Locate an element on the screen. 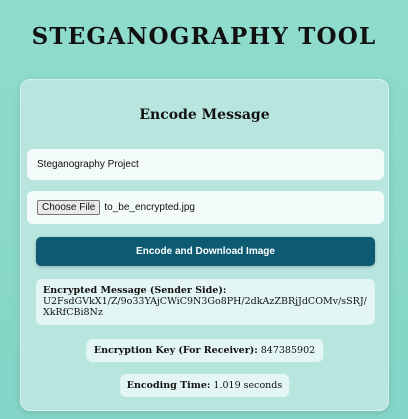  encoding-time-label: Encoding Time: is located at coordinates (168, 385).